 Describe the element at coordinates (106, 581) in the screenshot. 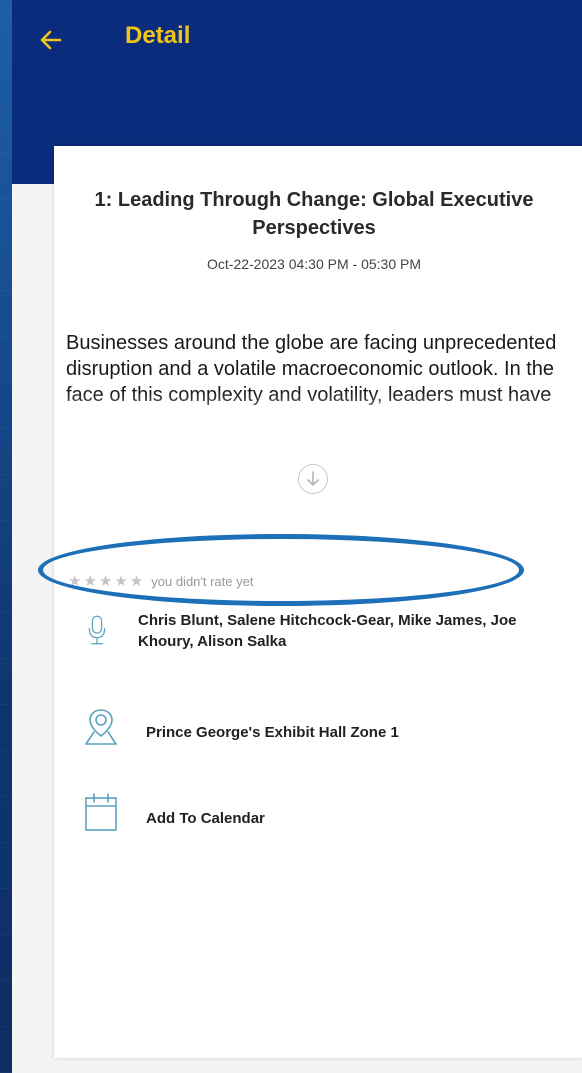

I see `rating-stars: ★★★★★` at that location.